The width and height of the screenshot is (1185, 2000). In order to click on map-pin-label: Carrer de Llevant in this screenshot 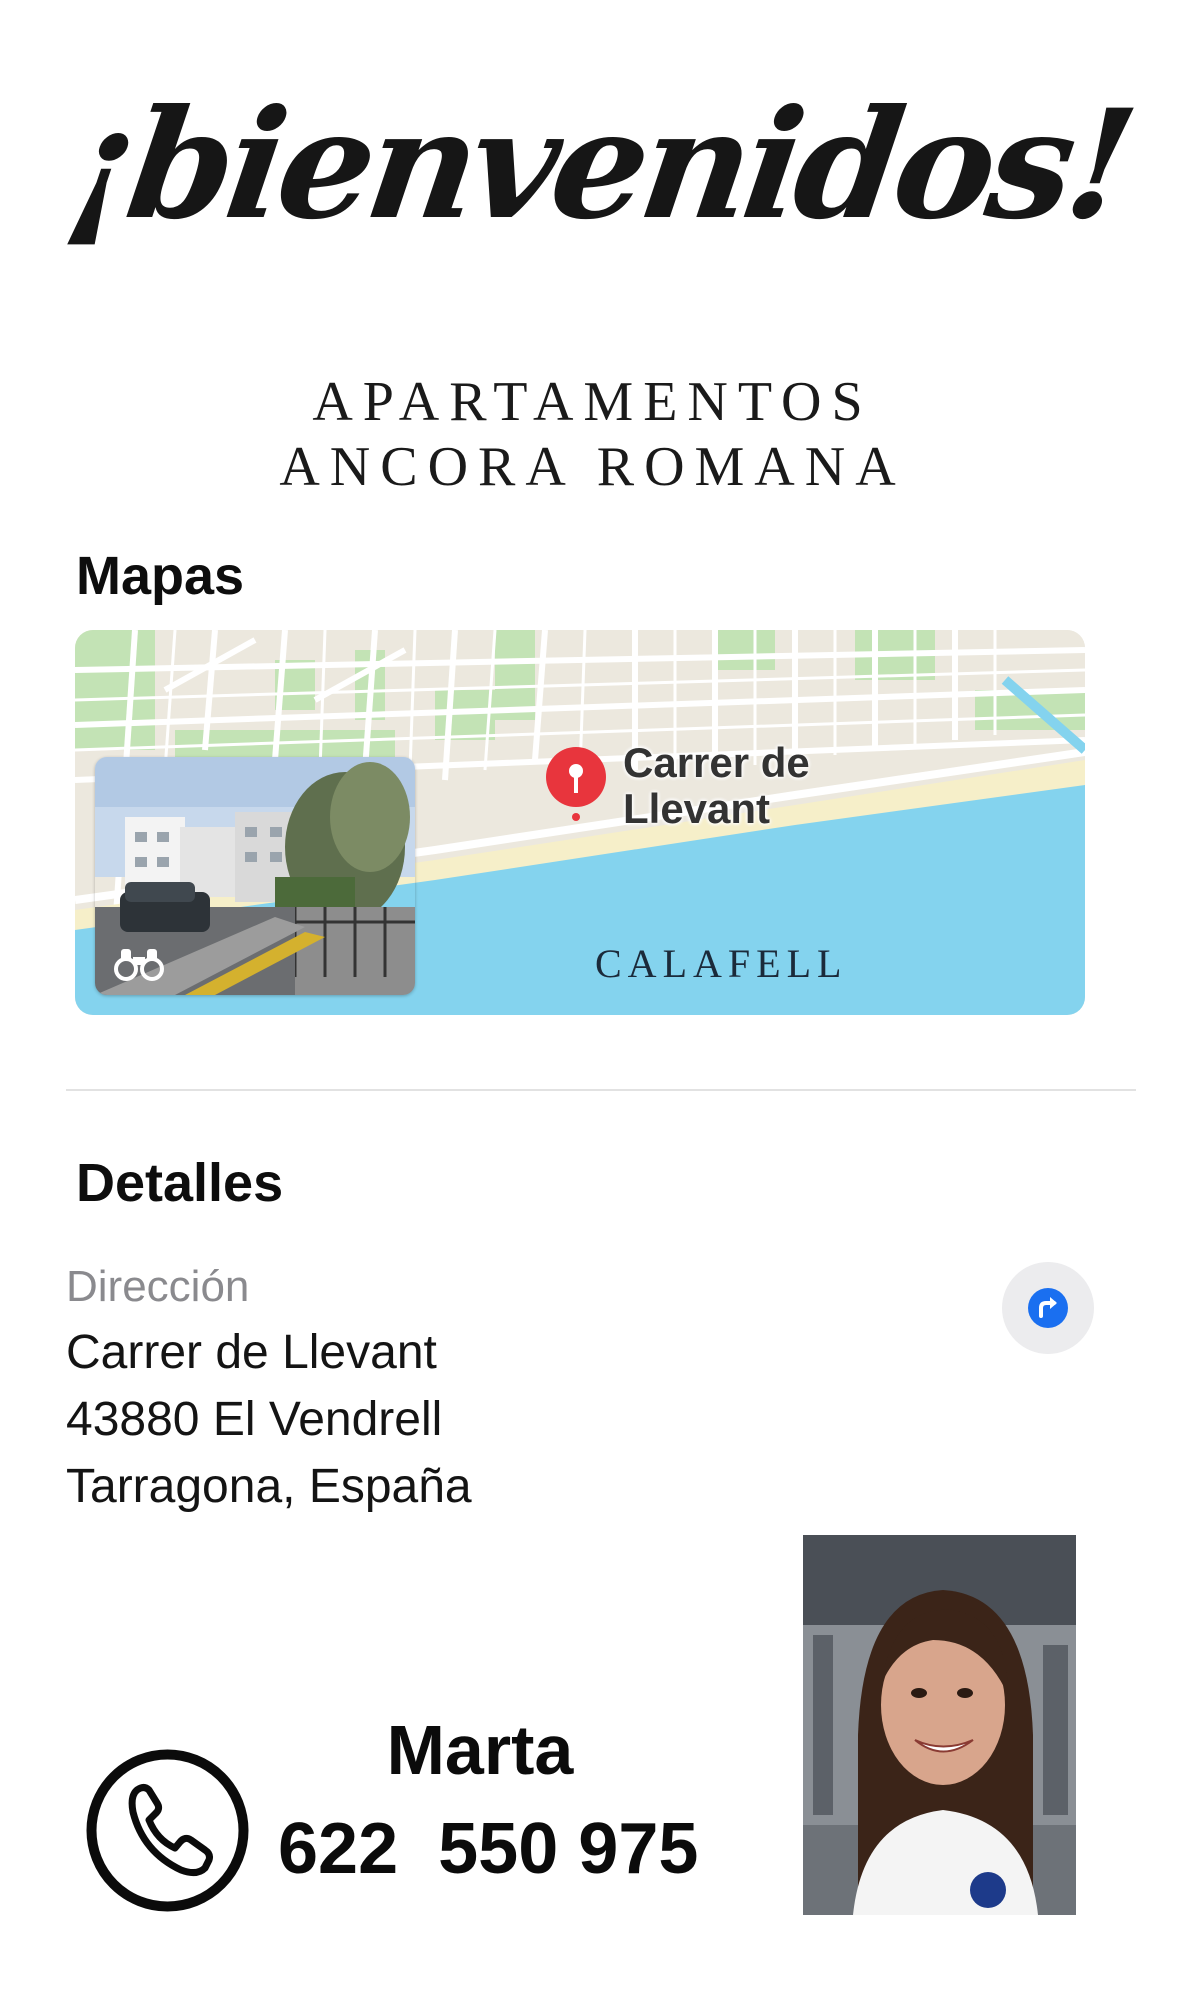, I will do `click(716, 786)`.